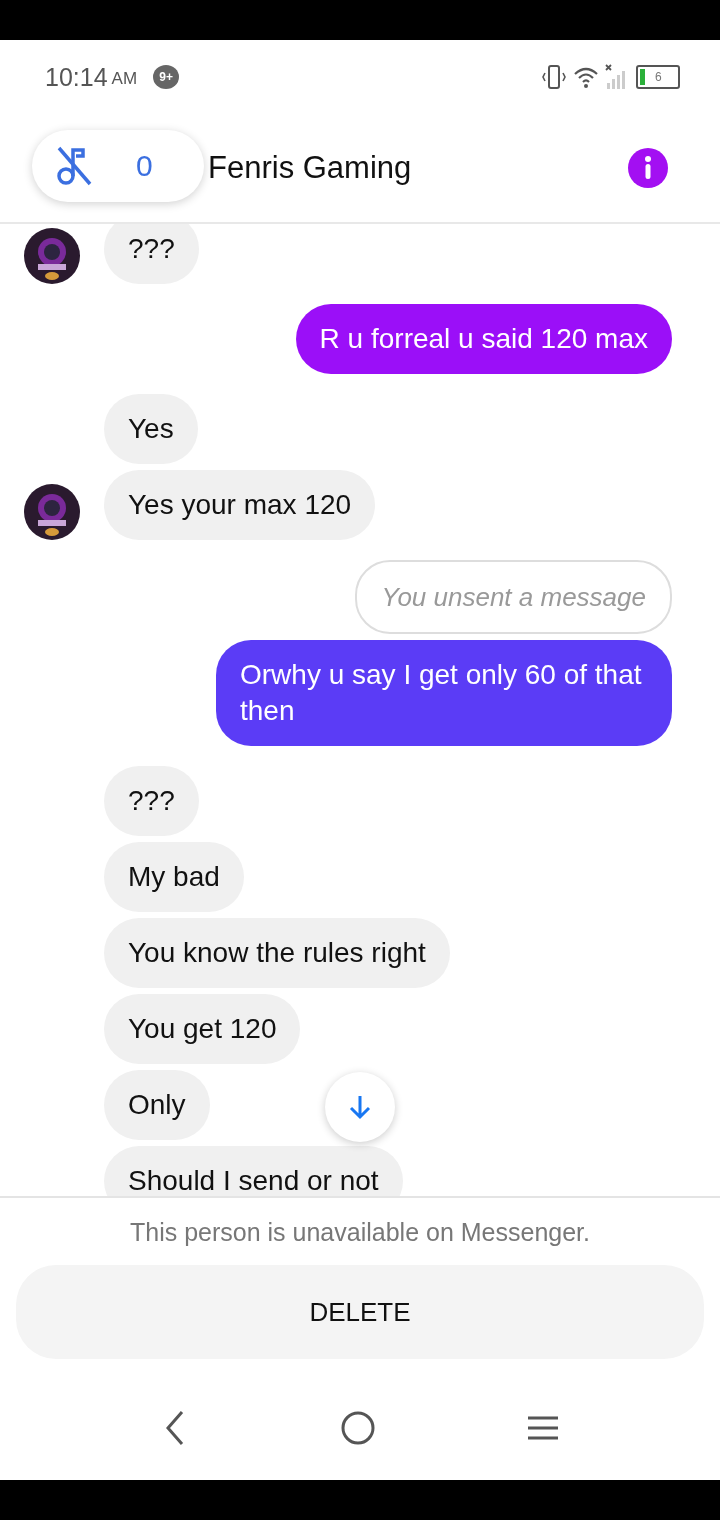  Describe the element at coordinates (310, 168) in the screenshot. I see `chat-title: Fenris Gaming` at that location.